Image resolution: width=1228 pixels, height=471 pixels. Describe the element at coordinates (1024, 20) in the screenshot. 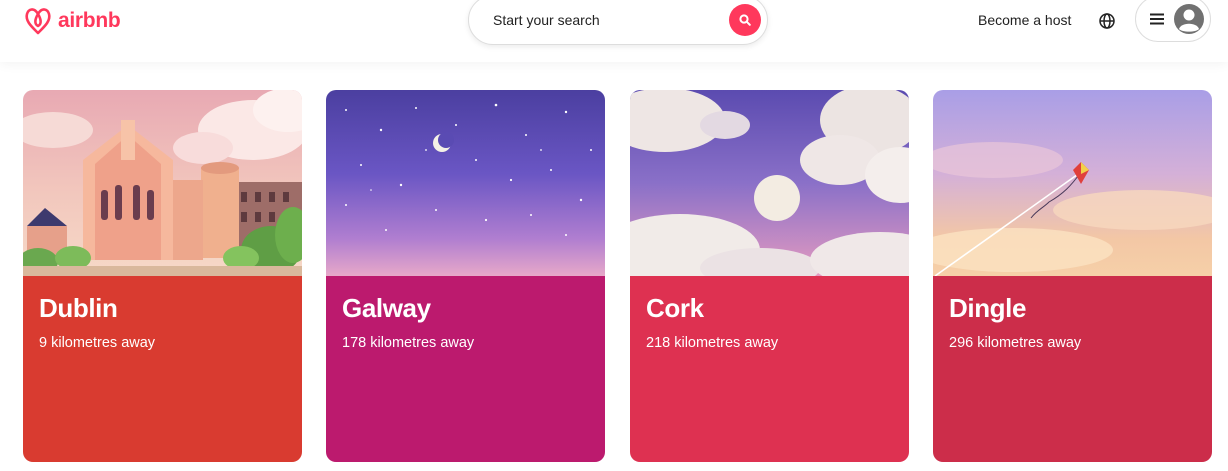

I see `become-a-host-link: Become a host` at that location.